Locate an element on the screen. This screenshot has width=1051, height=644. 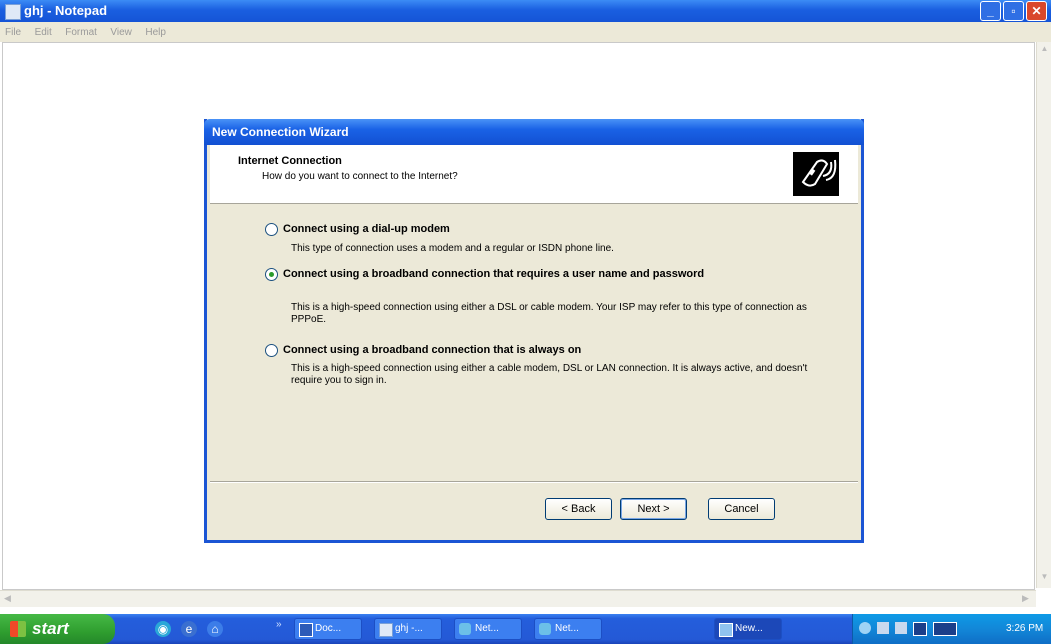
menu-bar: File Edit Format View Help is located at coordinates (525, 32).